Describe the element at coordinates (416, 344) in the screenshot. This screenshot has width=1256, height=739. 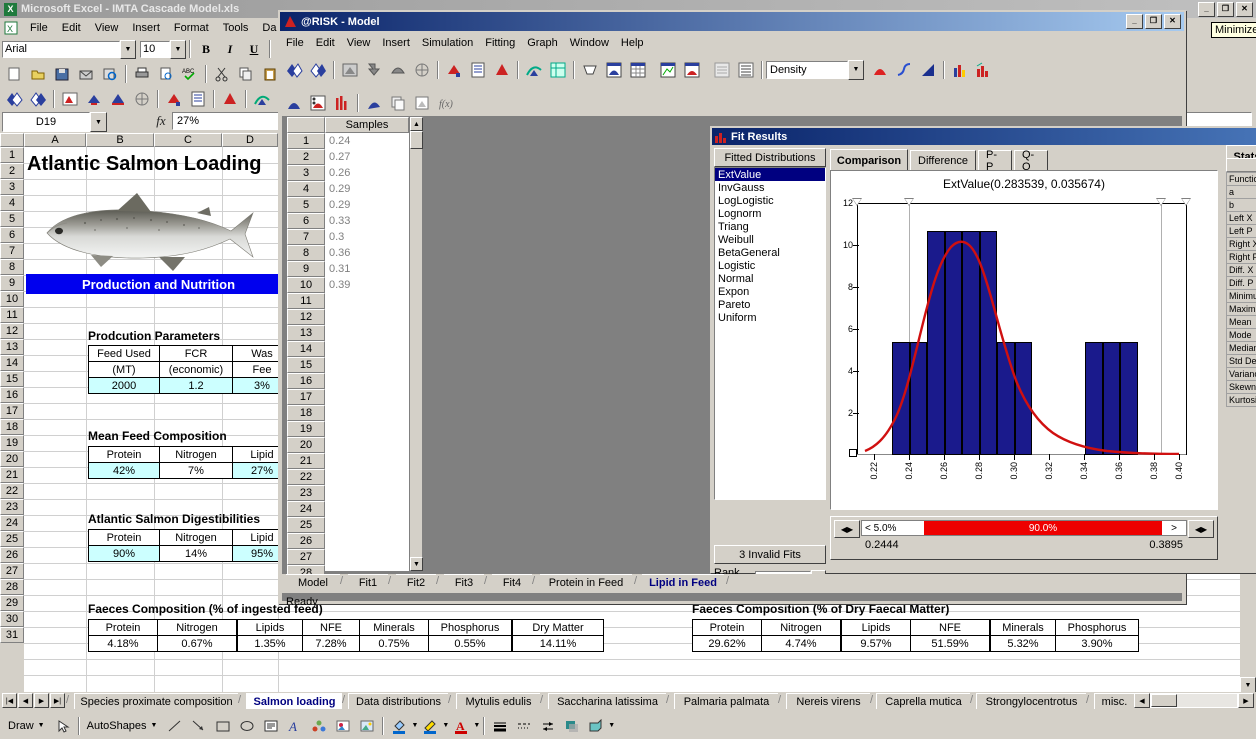
I see `samples-vertical-scrollbar: ▲ ▼` at that location.